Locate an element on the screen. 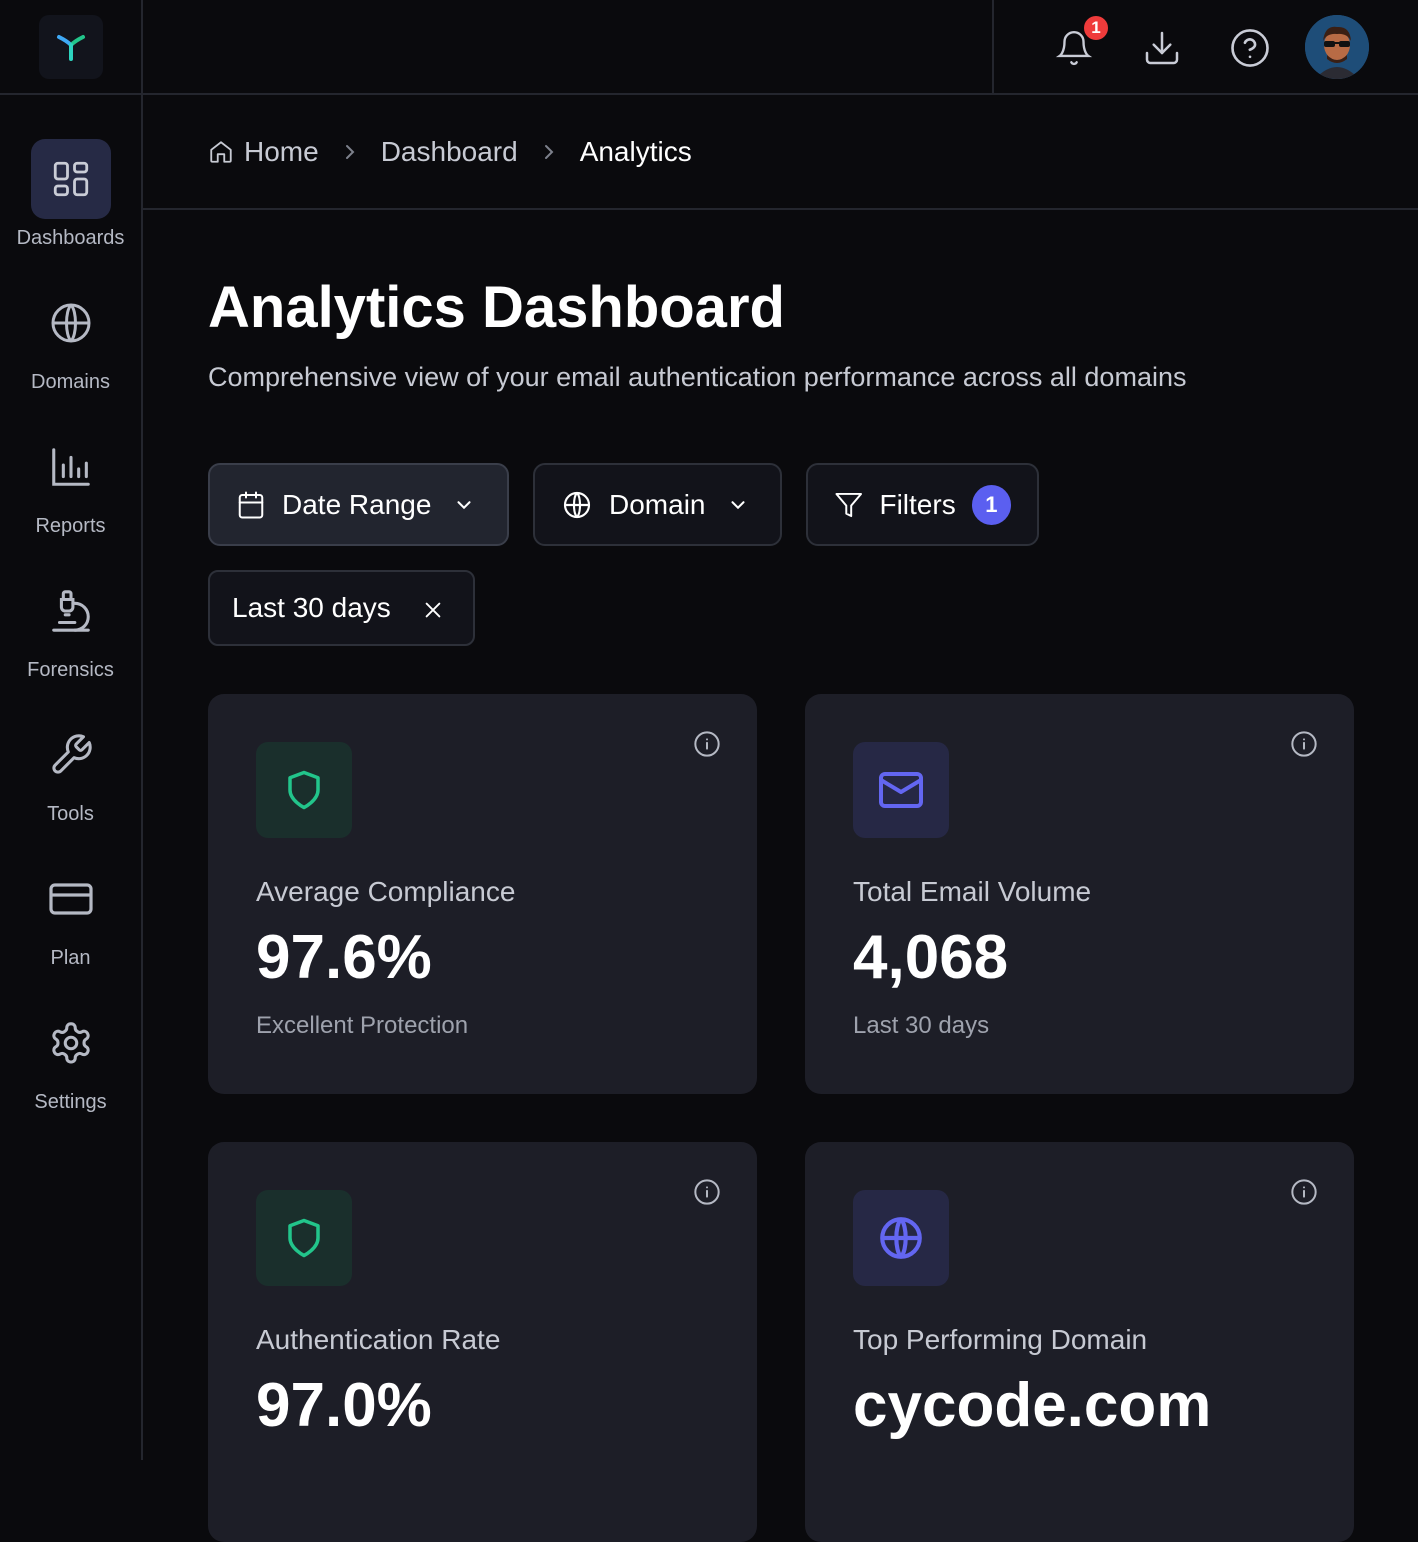  sidebar-item-label: Dashboards is located at coordinates (70, 238).